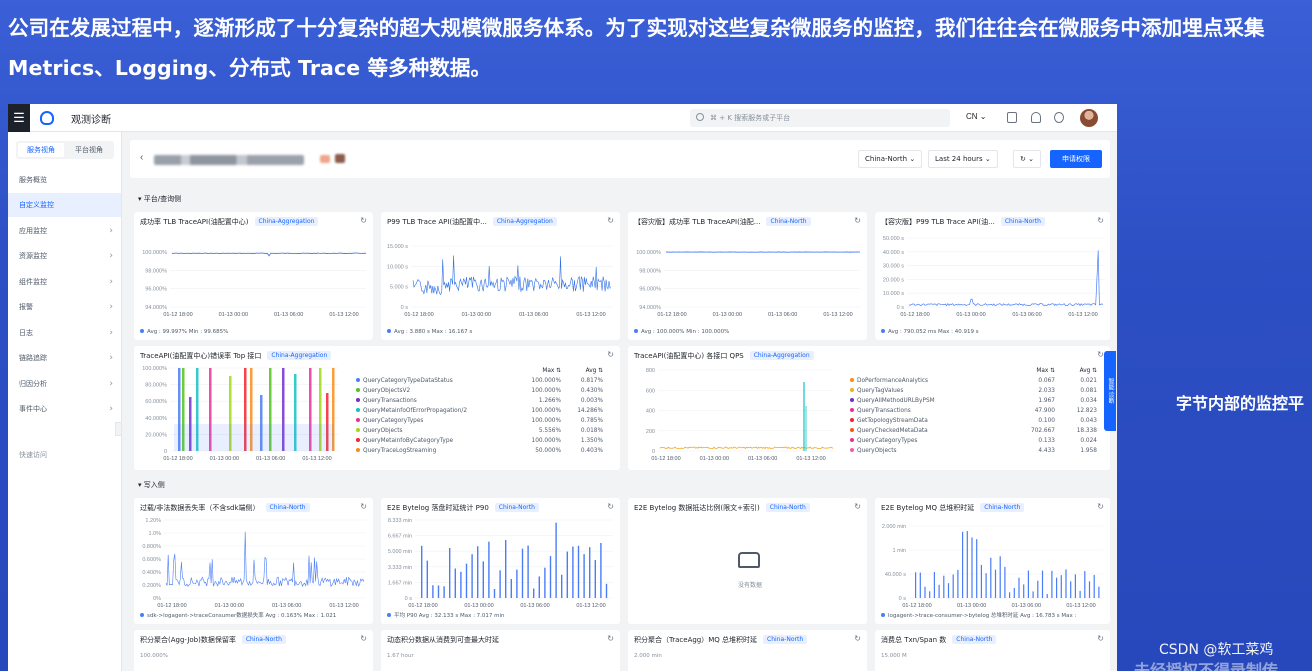  What do you see at coordinates (118, 429) in the screenshot?
I see `collapse-handle` at bounding box center [118, 429].